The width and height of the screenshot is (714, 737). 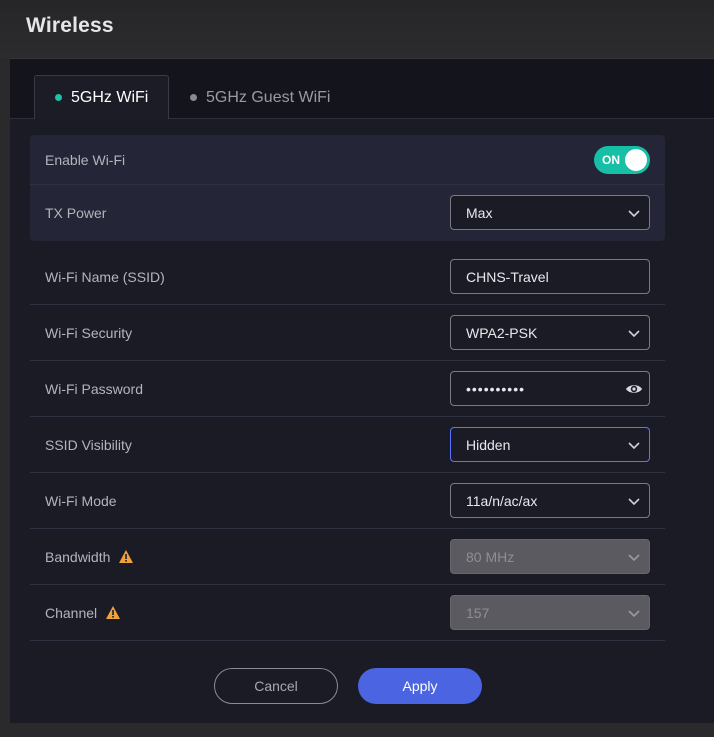 What do you see at coordinates (85, 159) in the screenshot?
I see `enable-wifi-label: Enable Wi-Fi` at bounding box center [85, 159].